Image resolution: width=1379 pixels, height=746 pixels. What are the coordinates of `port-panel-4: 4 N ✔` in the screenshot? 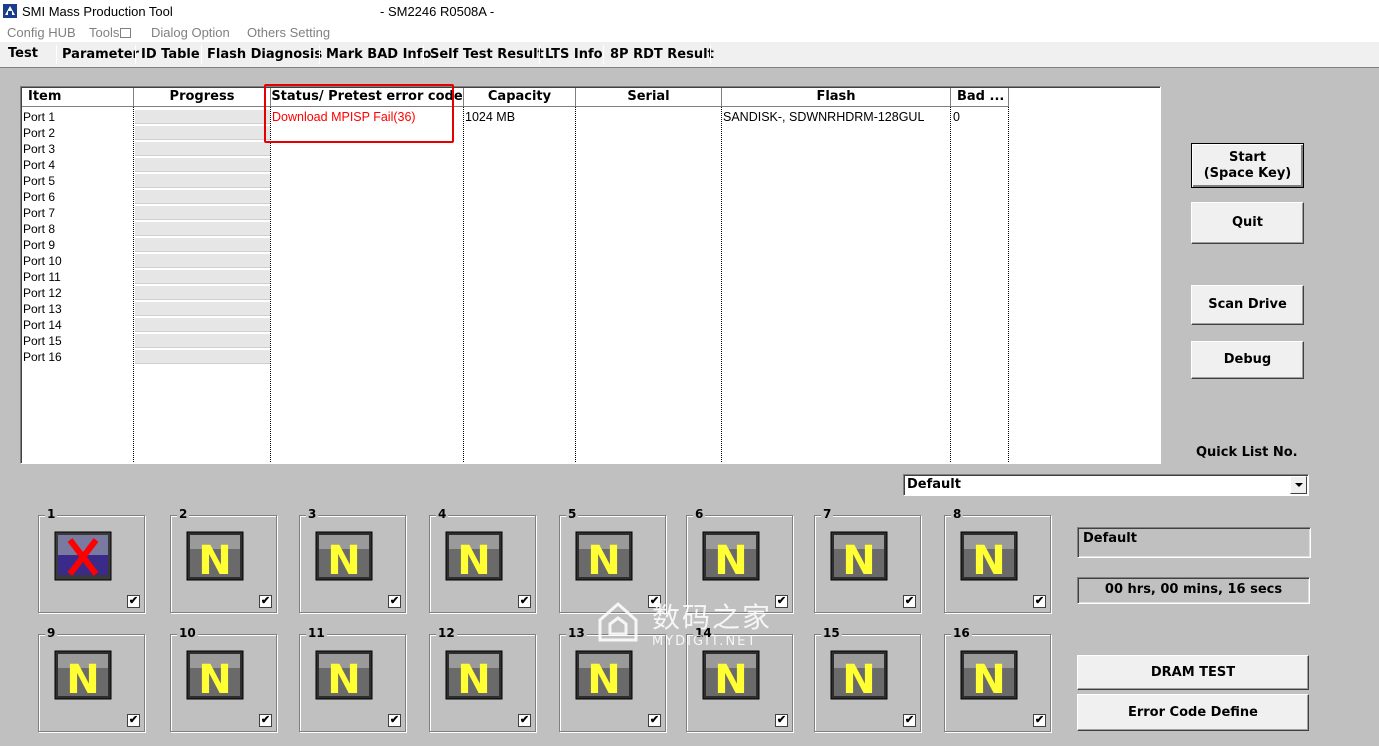 It's located at (482, 560).